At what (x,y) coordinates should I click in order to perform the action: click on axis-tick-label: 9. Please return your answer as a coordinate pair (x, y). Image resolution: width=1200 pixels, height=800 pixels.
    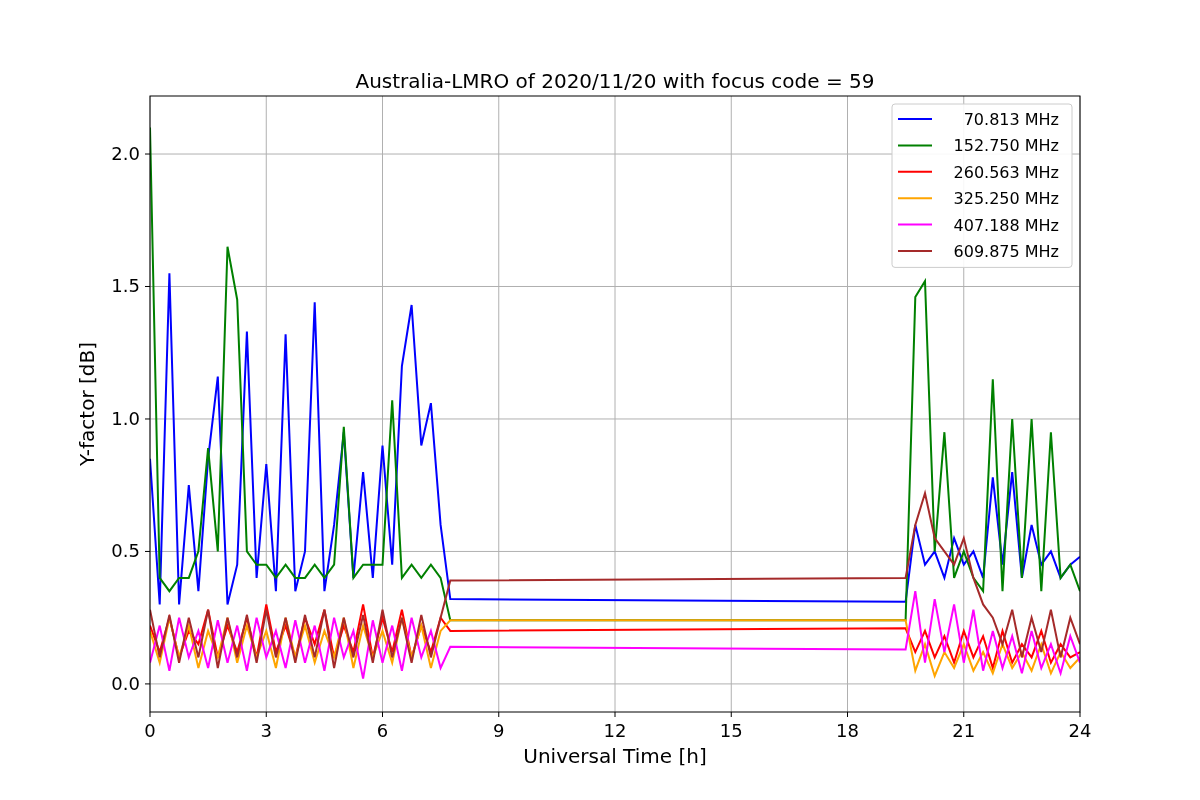
    Looking at the image, I should click on (499, 730).